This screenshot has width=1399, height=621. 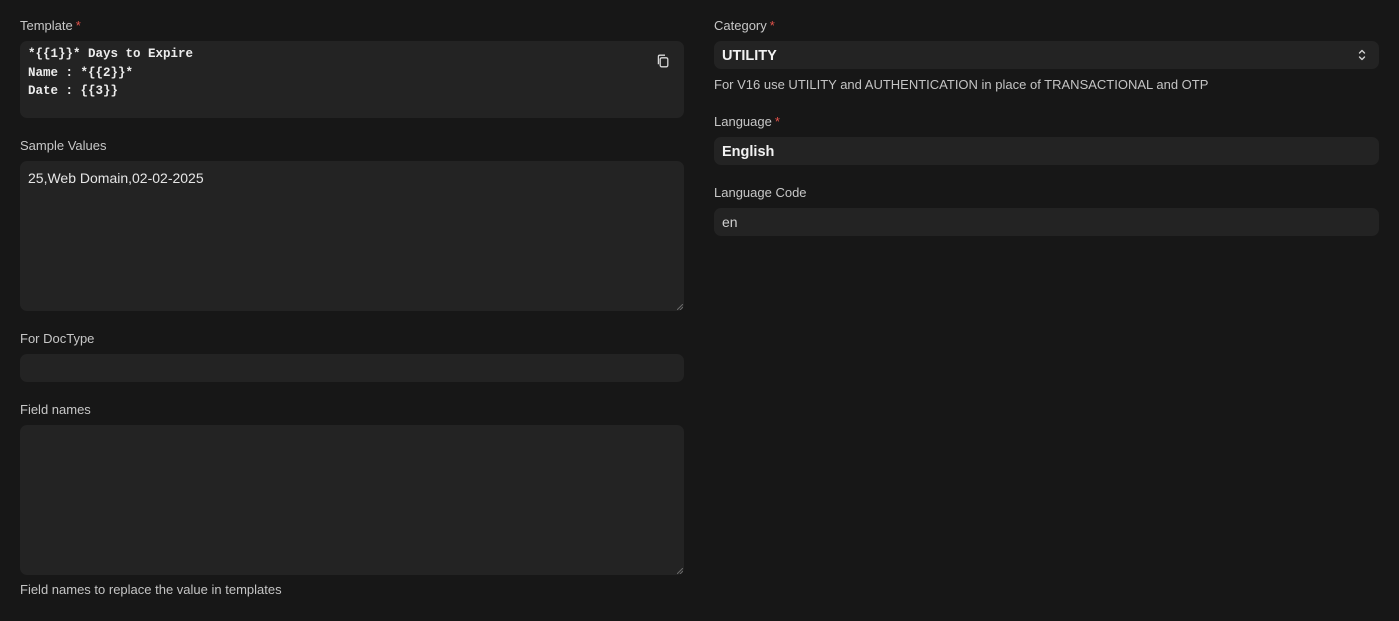 What do you see at coordinates (111, 54) in the screenshot?
I see `template-line-1: *{{1}}* Days to Expire` at bounding box center [111, 54].